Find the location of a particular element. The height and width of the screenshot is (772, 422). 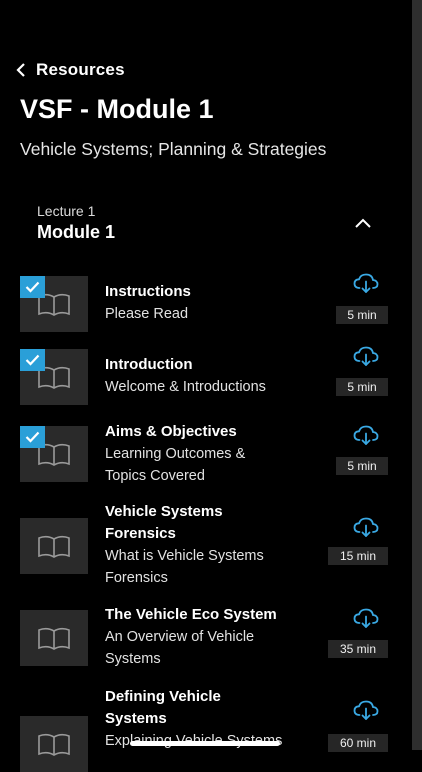

home-indicator is located at coordinates (205, 743).